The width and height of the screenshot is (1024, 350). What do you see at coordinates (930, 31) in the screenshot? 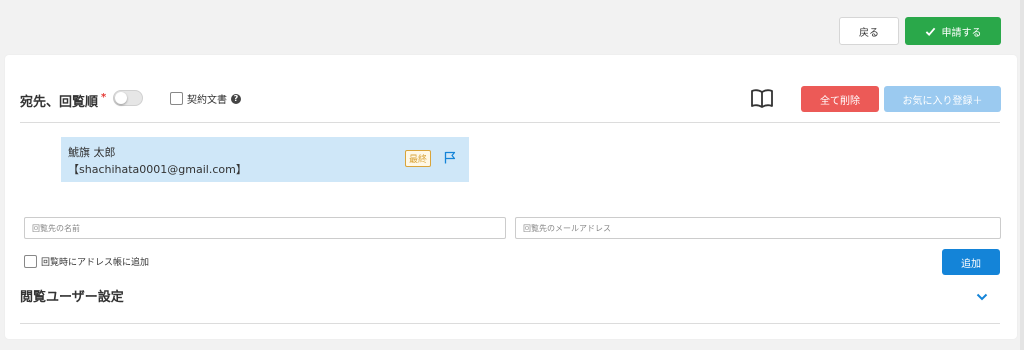
I see `check-icon` at bounding box center [930, 31].